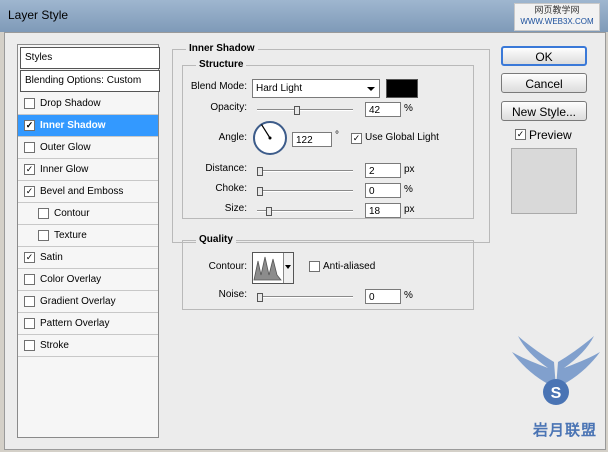 The width and height of the screenshot is (608, 452). Describe the element at coordinates (383, 109) in the screenshot. I see `opacity-input: 42` at that location.